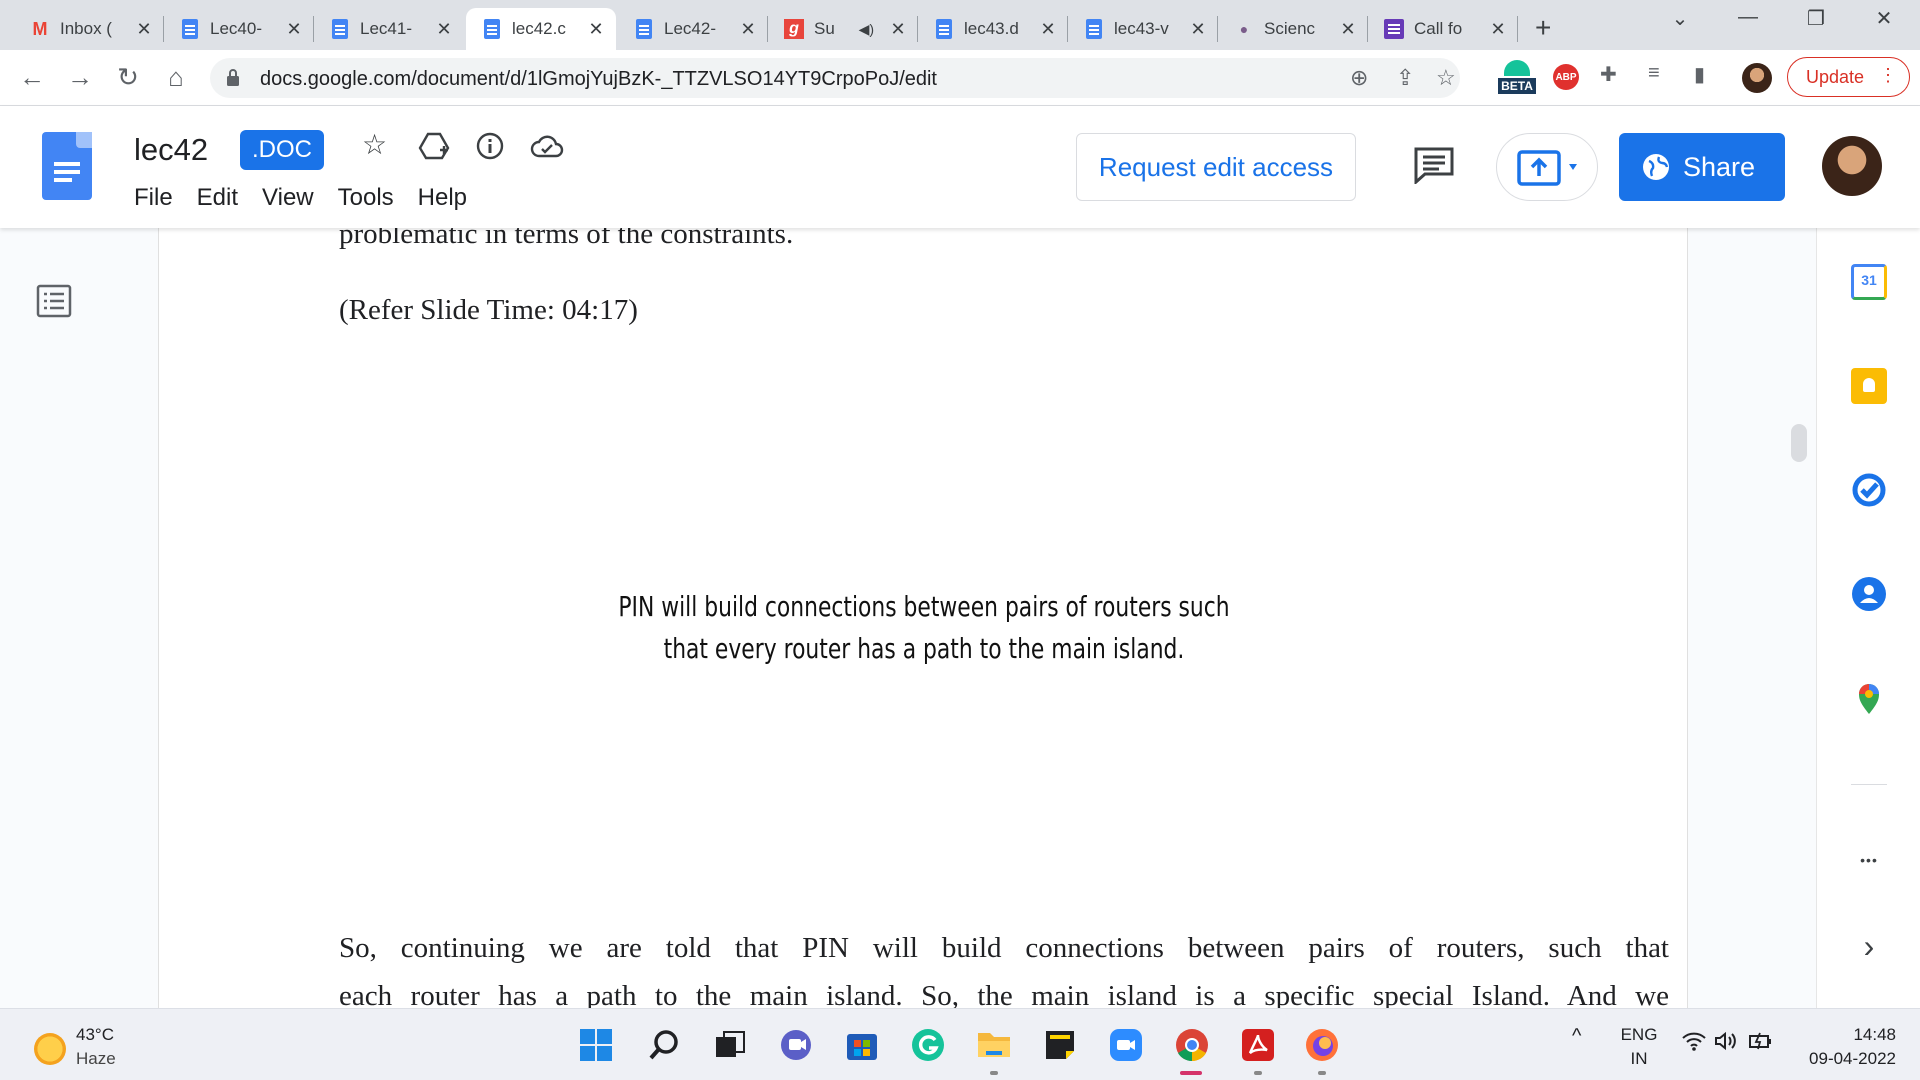  Describe the element at coordinates (1446, 78) in the screenshot. I see `bookmark-star-icon: ☆` at that location.